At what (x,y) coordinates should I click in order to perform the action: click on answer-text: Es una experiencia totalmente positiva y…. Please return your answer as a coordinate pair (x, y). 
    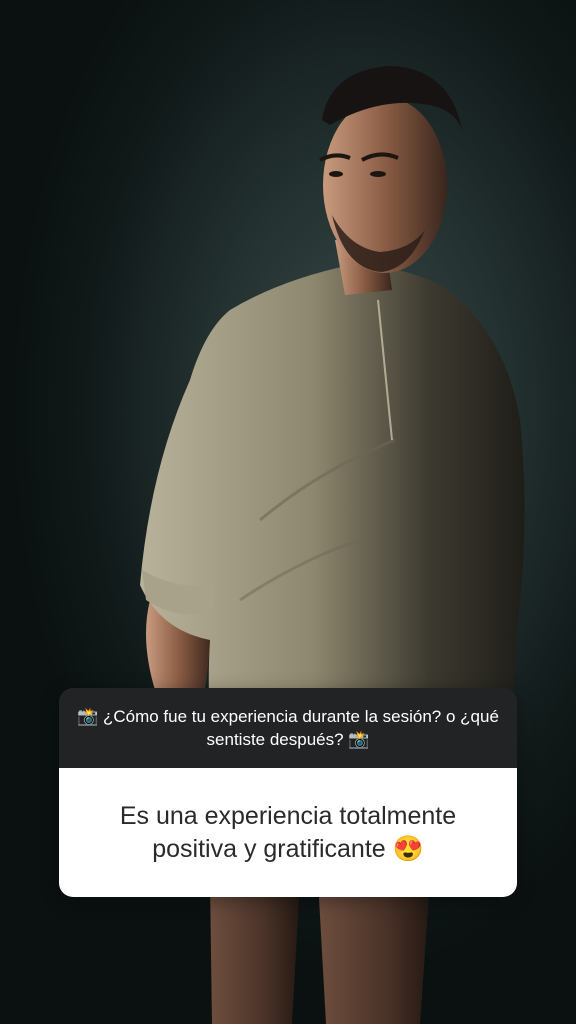
    Looking at the image, I should click on (288, 832).